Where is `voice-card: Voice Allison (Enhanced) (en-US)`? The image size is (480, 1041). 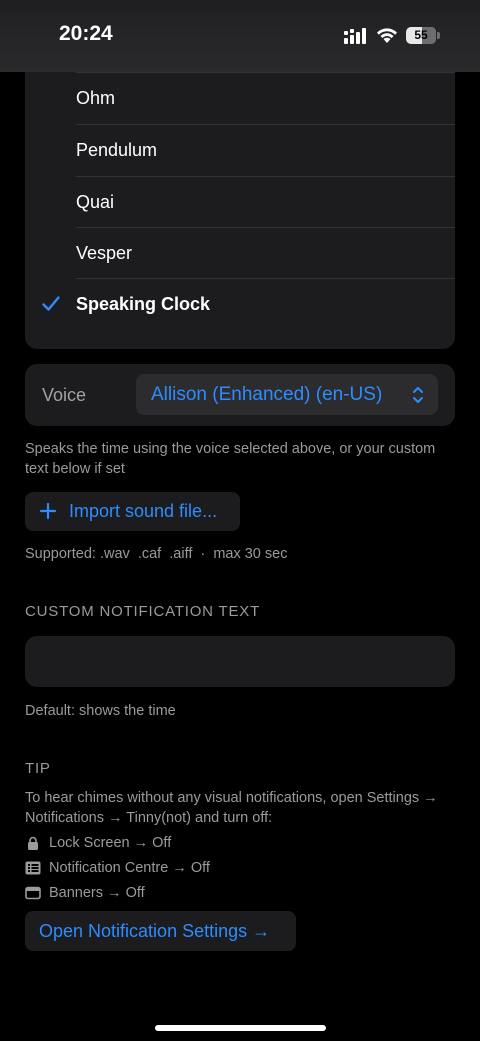 voice-card: Voice Allison (Enhanced) (en-US) is located at coordinates (240, 395).